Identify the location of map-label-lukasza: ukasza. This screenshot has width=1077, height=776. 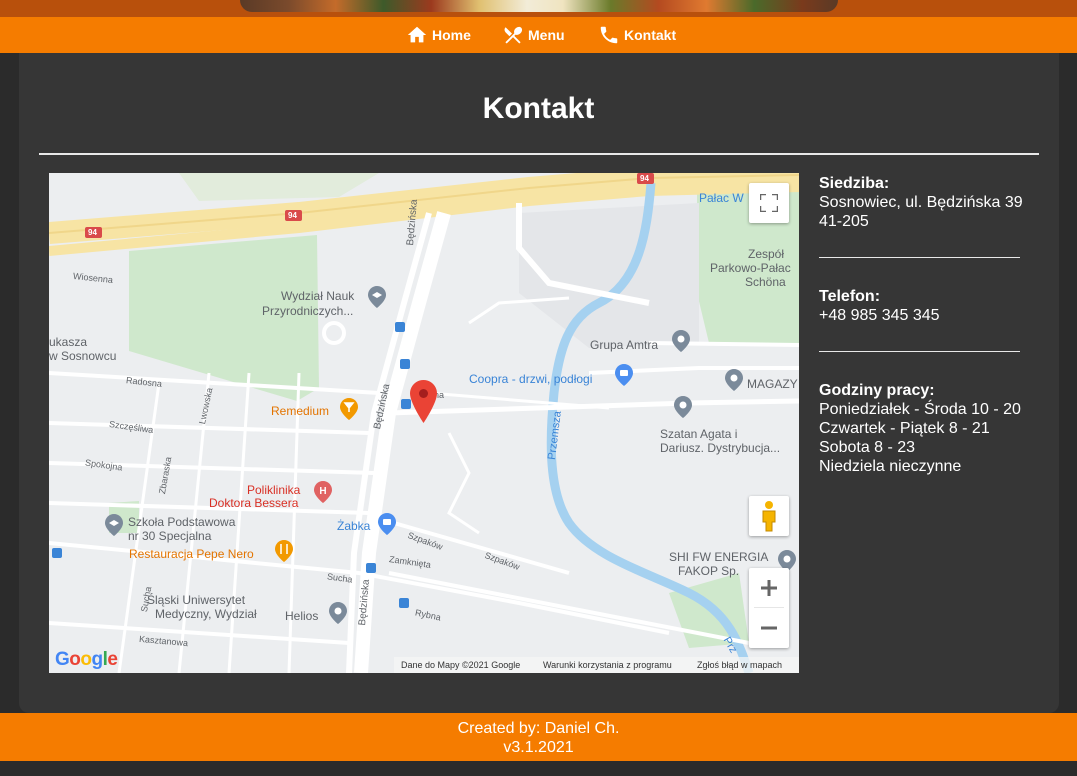
(68, 342).